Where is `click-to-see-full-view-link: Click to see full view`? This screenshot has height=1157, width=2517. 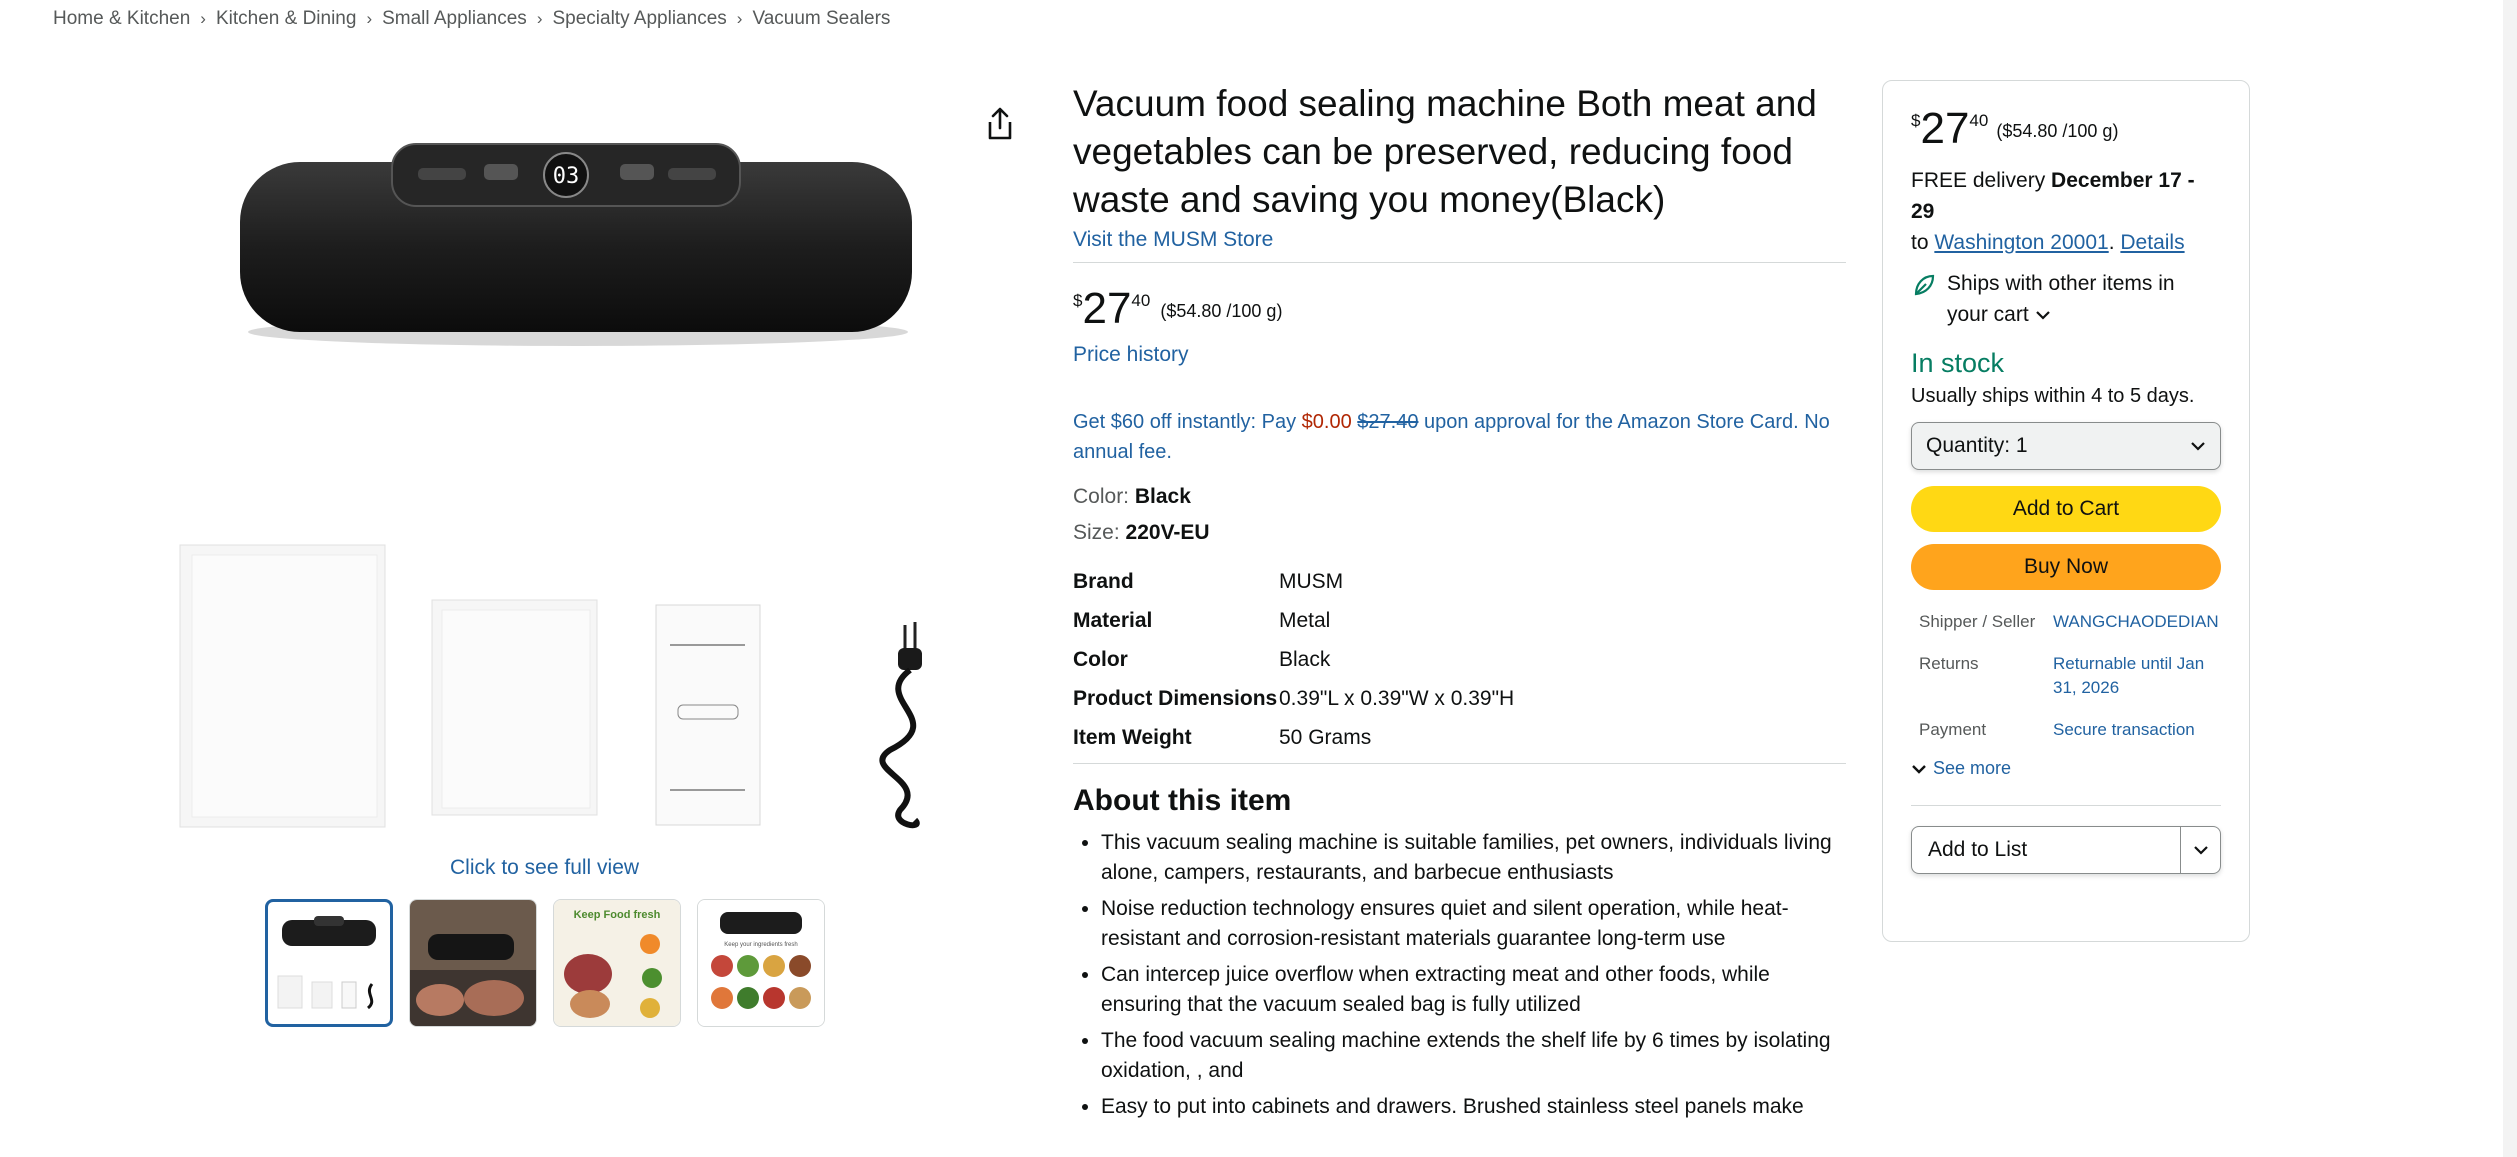 click-to-see-full-view-link: Click to see full view is located at coordinates (544, 868).